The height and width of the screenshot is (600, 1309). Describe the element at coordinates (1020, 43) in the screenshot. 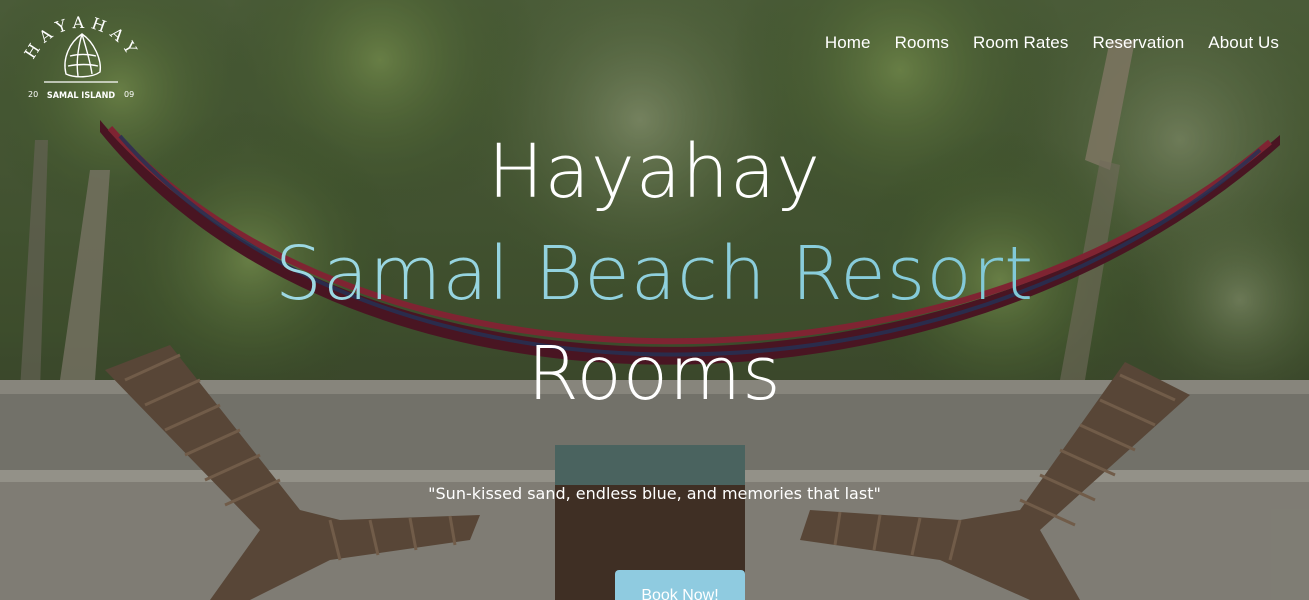

I see `nav-item-room-rates: Room Rates` at that location.